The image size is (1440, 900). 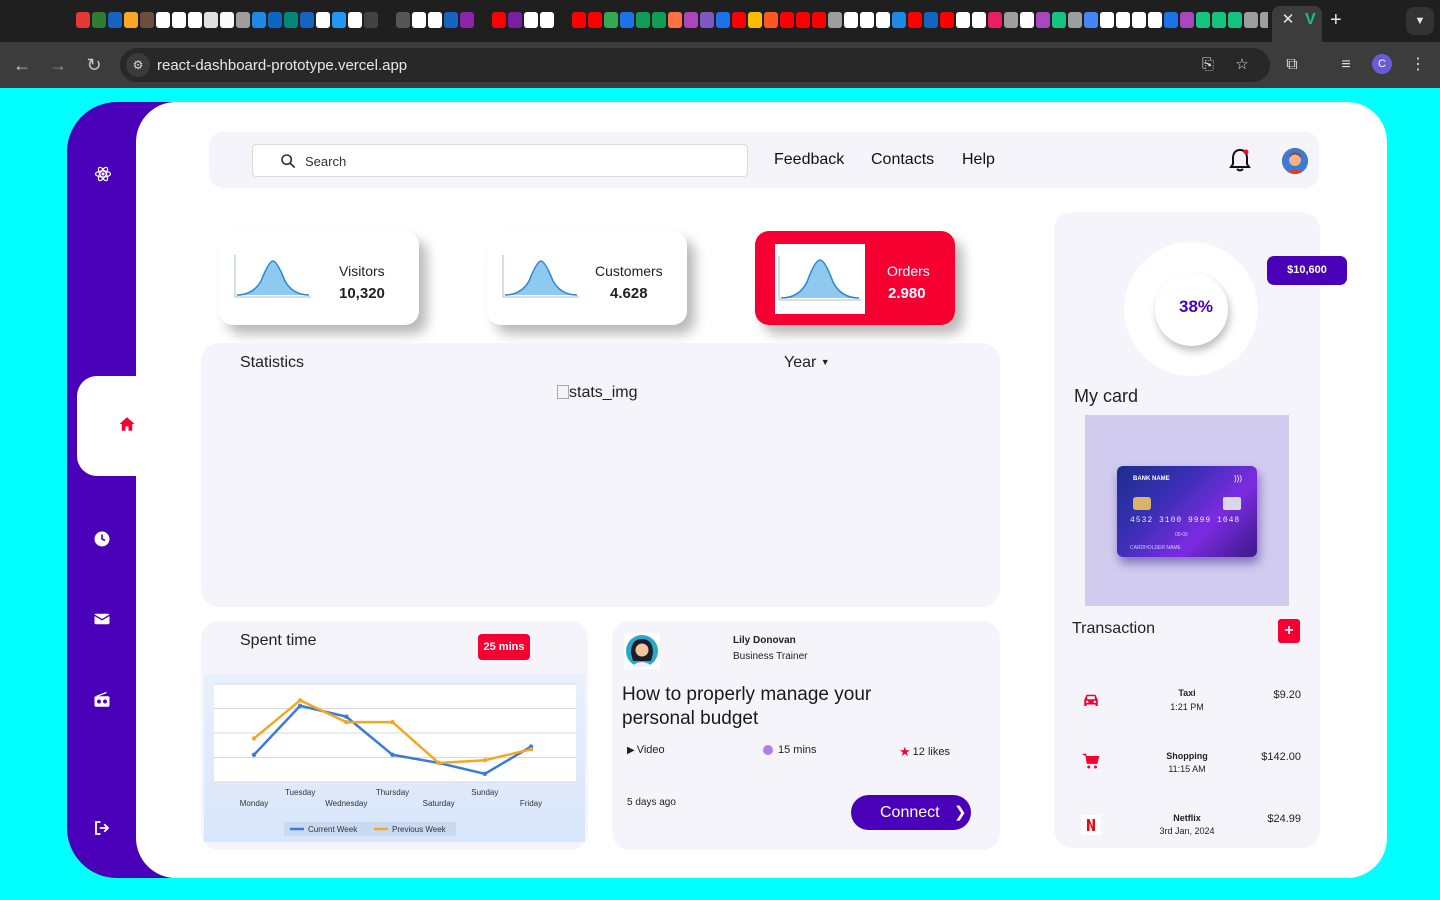 I want to click on search-bar, so click(x=500, y=160).